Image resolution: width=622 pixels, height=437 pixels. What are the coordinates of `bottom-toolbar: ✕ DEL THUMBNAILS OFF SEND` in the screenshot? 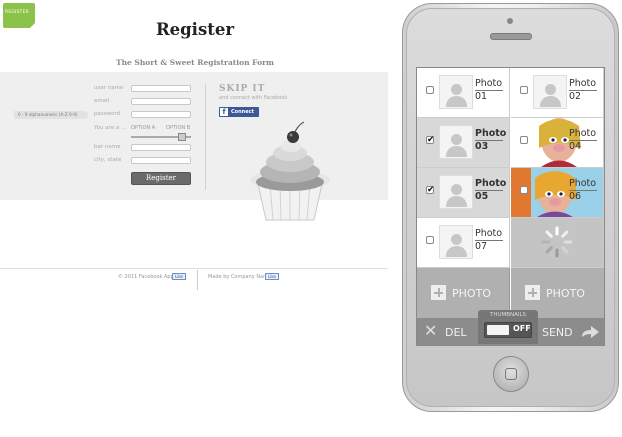 It's located at (510, 327).